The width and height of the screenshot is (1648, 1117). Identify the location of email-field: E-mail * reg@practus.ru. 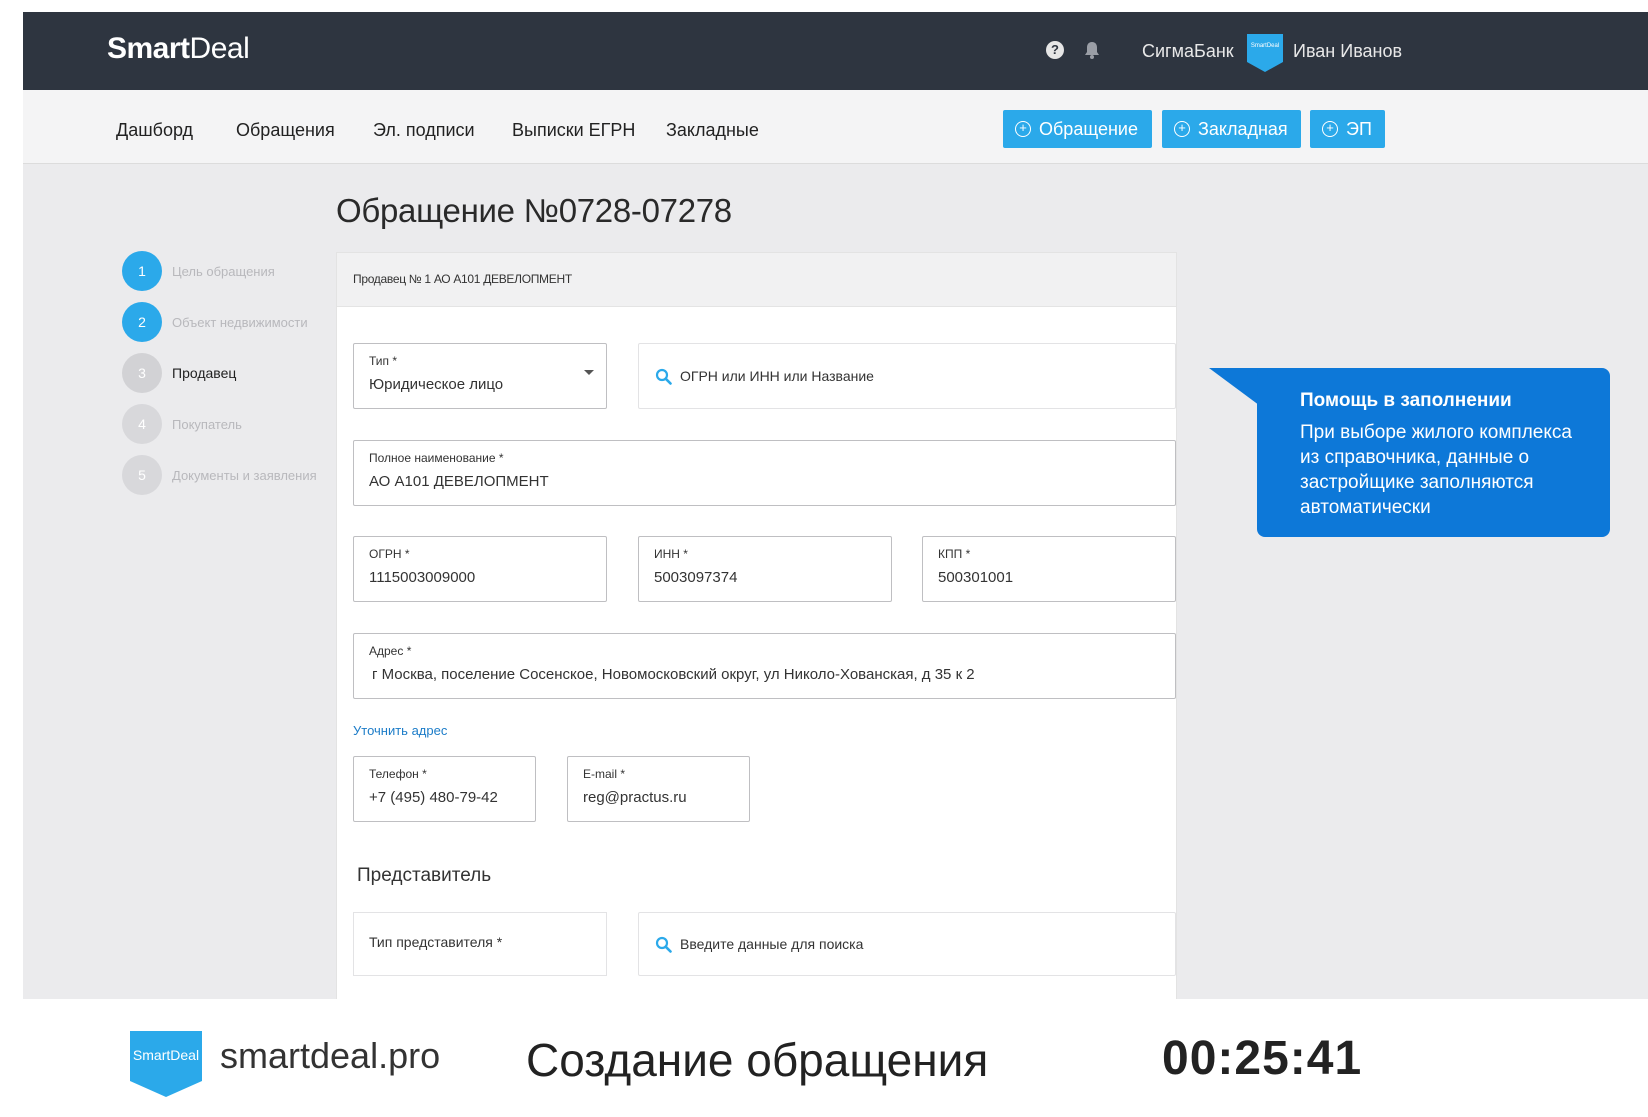
(658, 789).